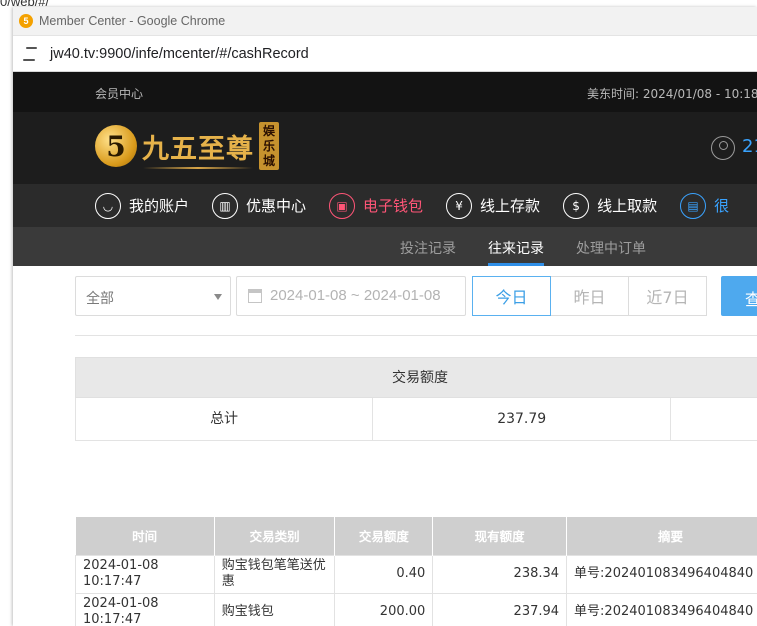  I want to click on site-favicon-icon: 5, so click(26, 21).